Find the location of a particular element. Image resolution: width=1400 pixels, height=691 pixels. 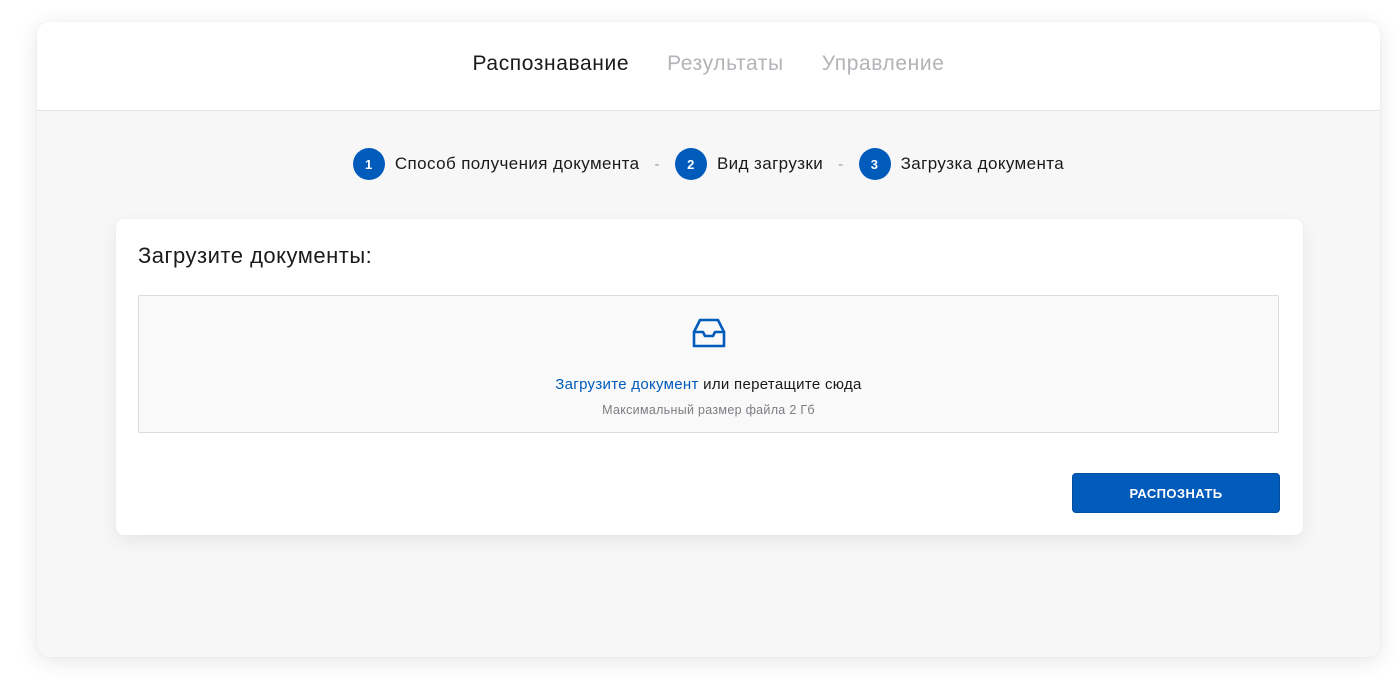

step-number: 3 is located at coordinates (874, 164).